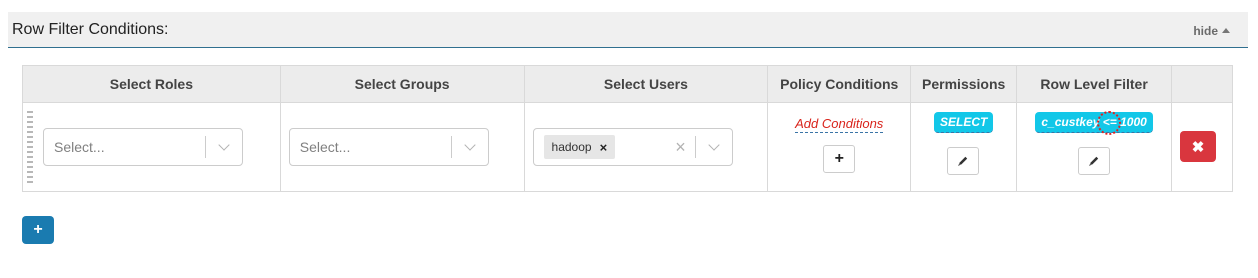 This screenshot has width=1258, height=278. I want to click on row-filter-badge: c_custkey <= 1000, so click(1094, 122).